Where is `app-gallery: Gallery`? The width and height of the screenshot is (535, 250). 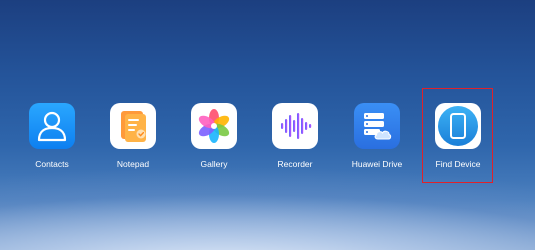
app-gallery: Gallery is located at coordinates (214, 138).